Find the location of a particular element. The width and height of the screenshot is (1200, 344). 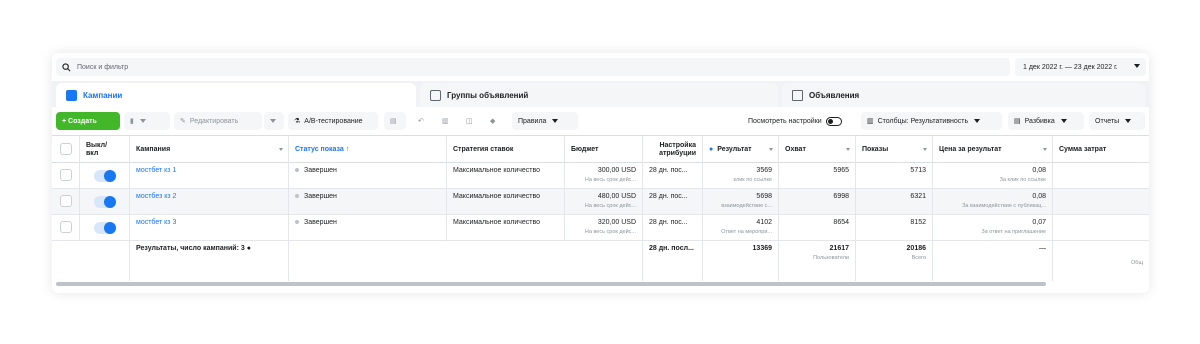

horizontal-scrollbar is located at coordinates (551, 284).